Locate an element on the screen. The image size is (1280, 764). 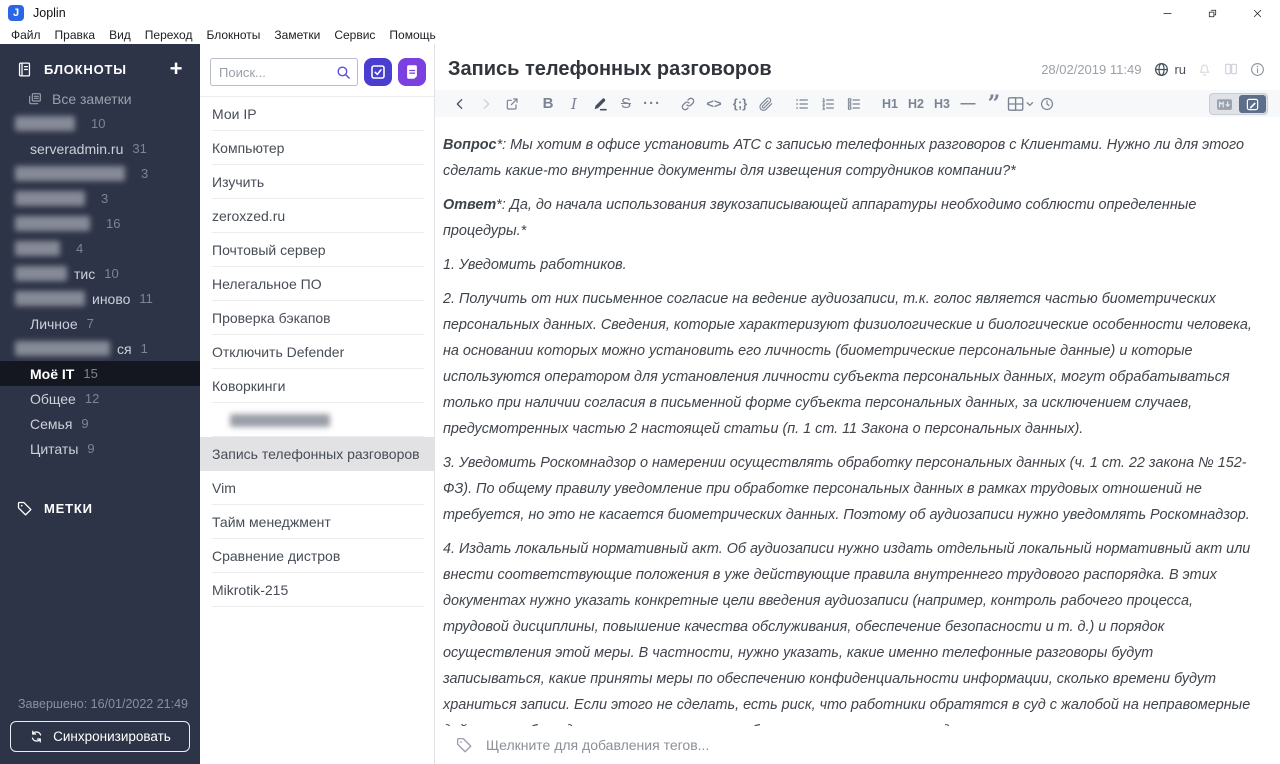
attach-file-button is located at coordinates (766, 104).